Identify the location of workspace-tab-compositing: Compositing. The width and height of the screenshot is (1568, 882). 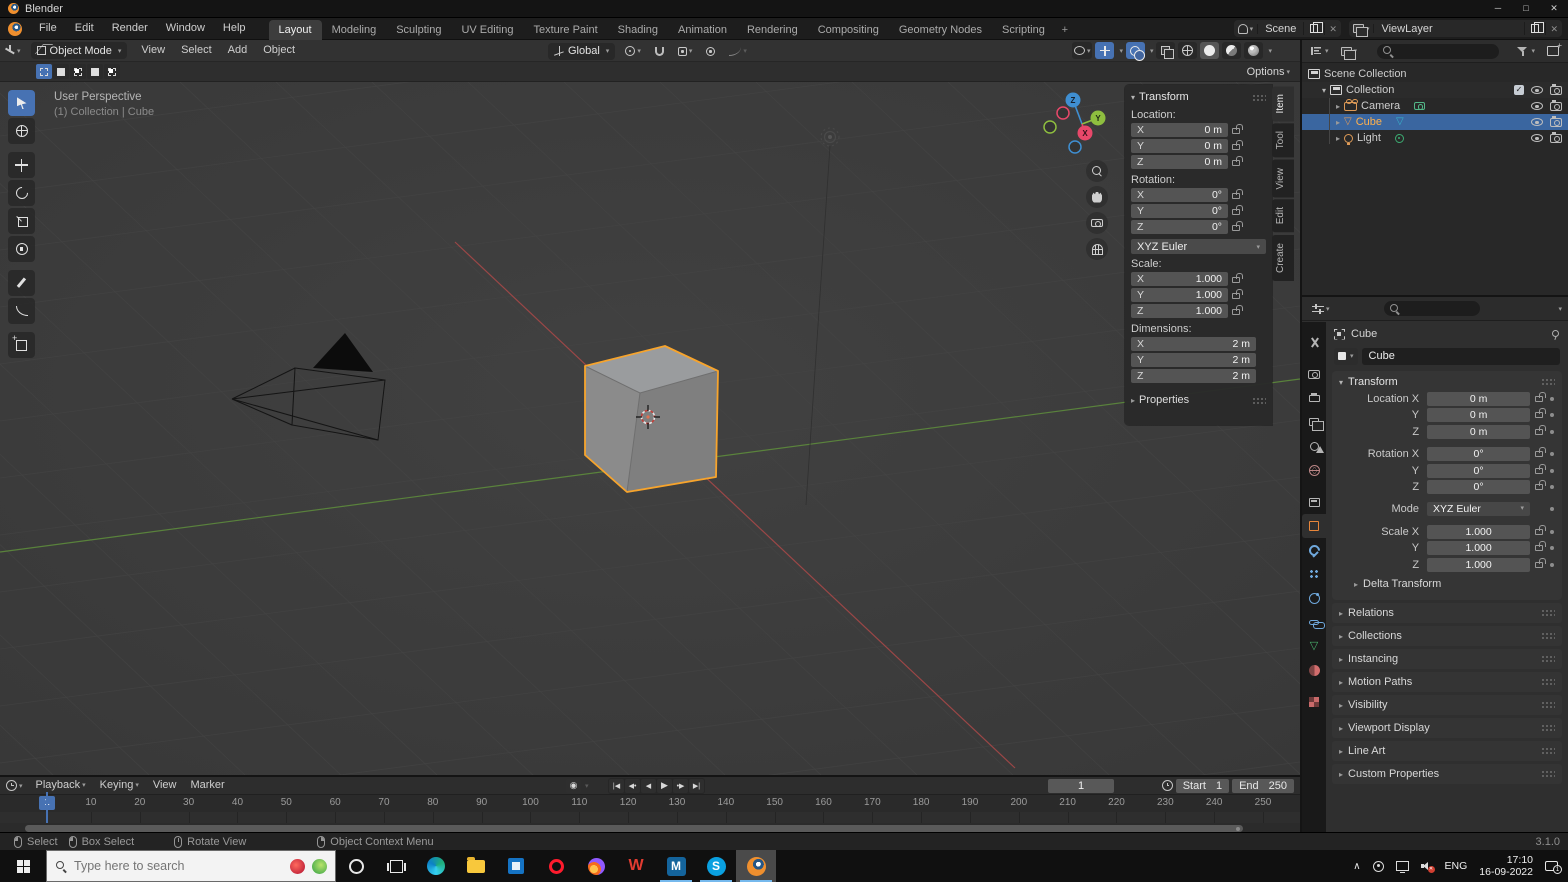
(848, 30).